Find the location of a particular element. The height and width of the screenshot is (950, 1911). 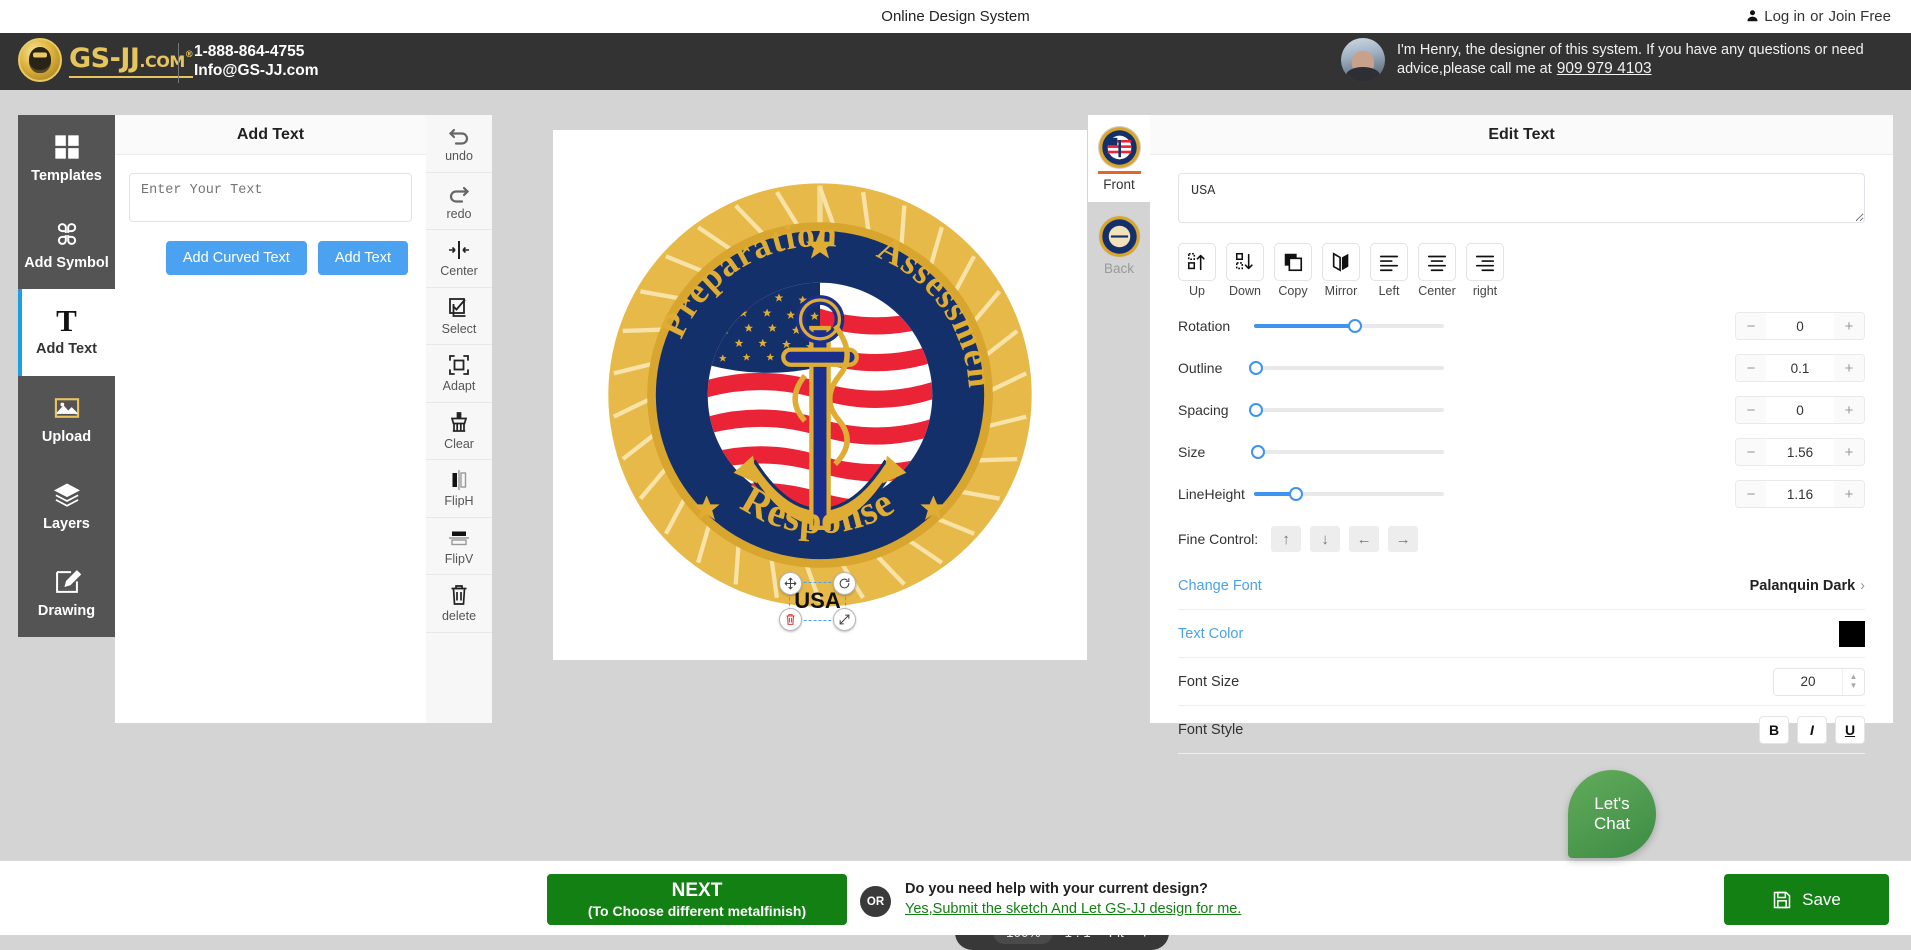

size-increment: + is located at coordinates (1849, 452).